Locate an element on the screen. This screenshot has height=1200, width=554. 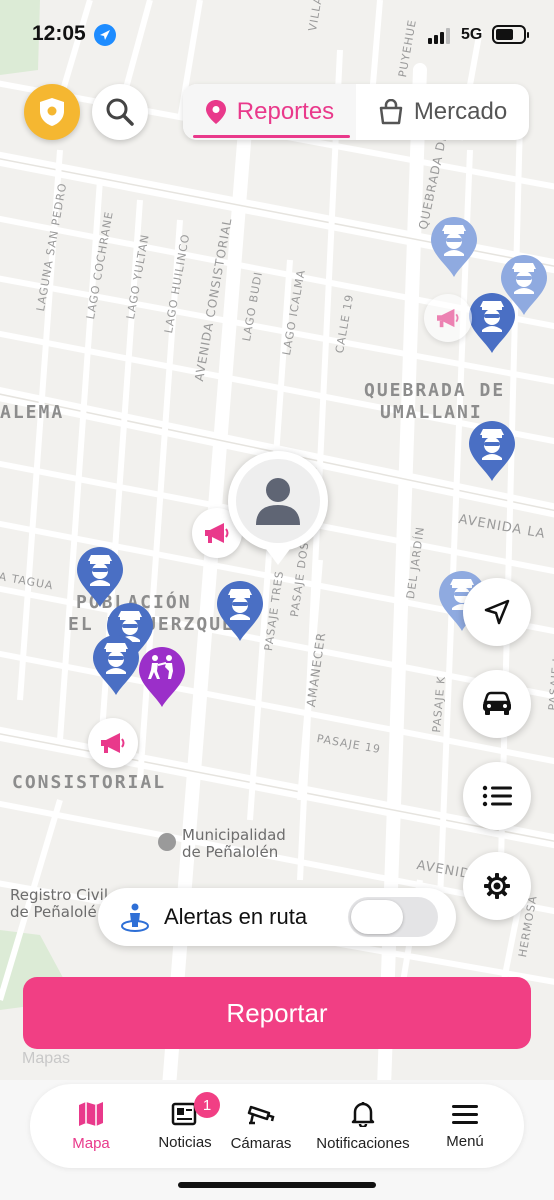
nav-item-mapa: Mapa is located at coordinates (91, 1126).